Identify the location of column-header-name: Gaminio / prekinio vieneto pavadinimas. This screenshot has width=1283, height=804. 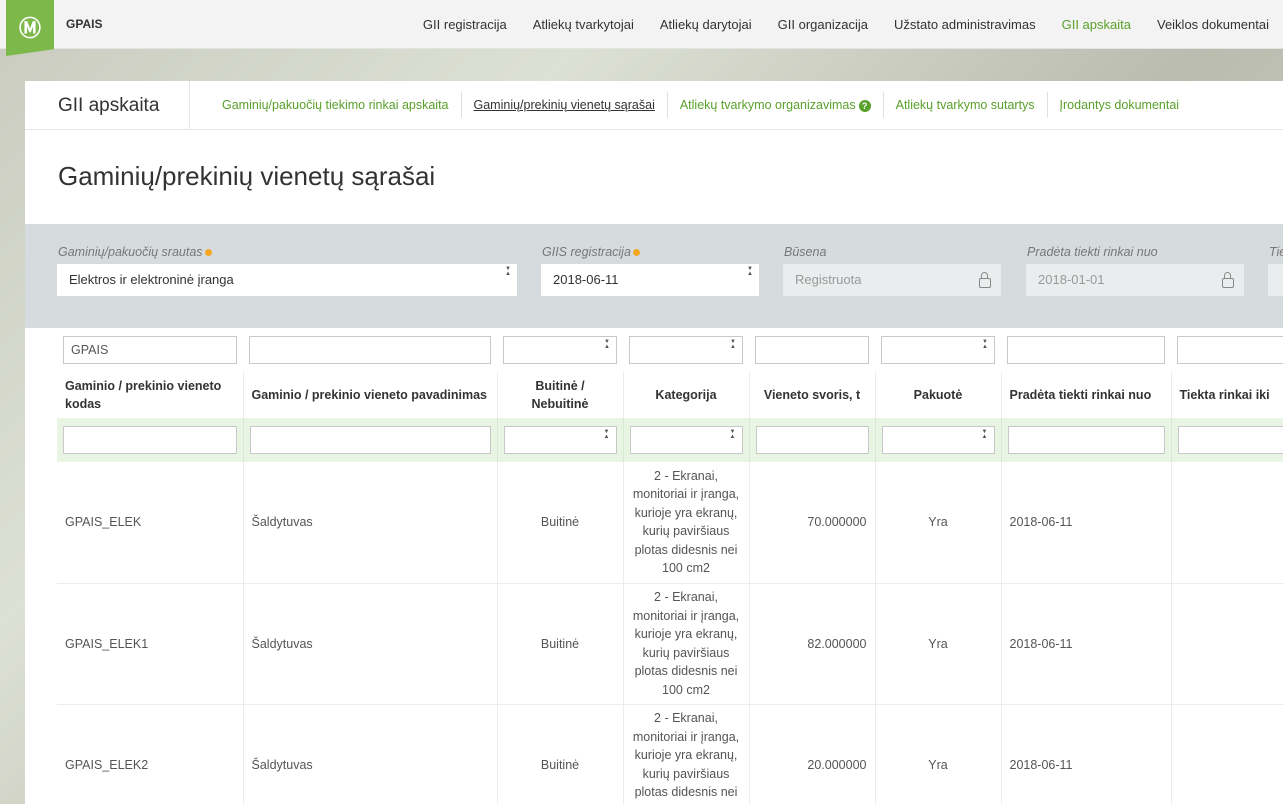
(370, 395).